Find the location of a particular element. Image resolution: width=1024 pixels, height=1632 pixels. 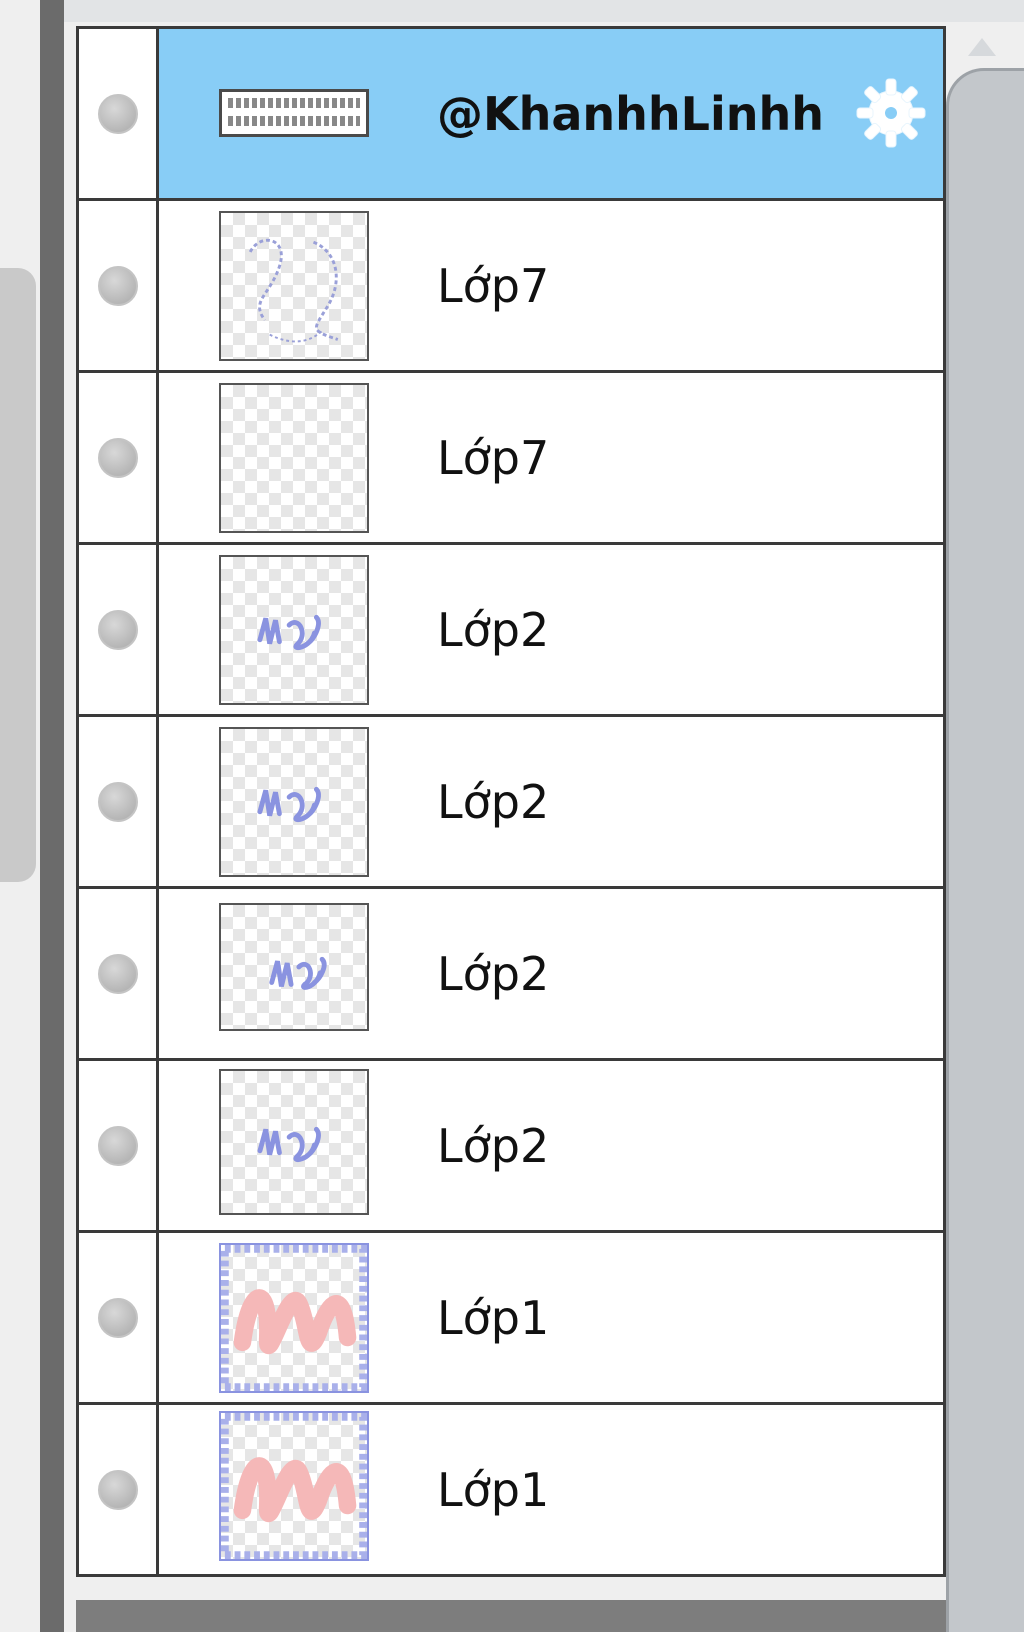

left-panel-scroll-tab is located at coordinates (18, 575).